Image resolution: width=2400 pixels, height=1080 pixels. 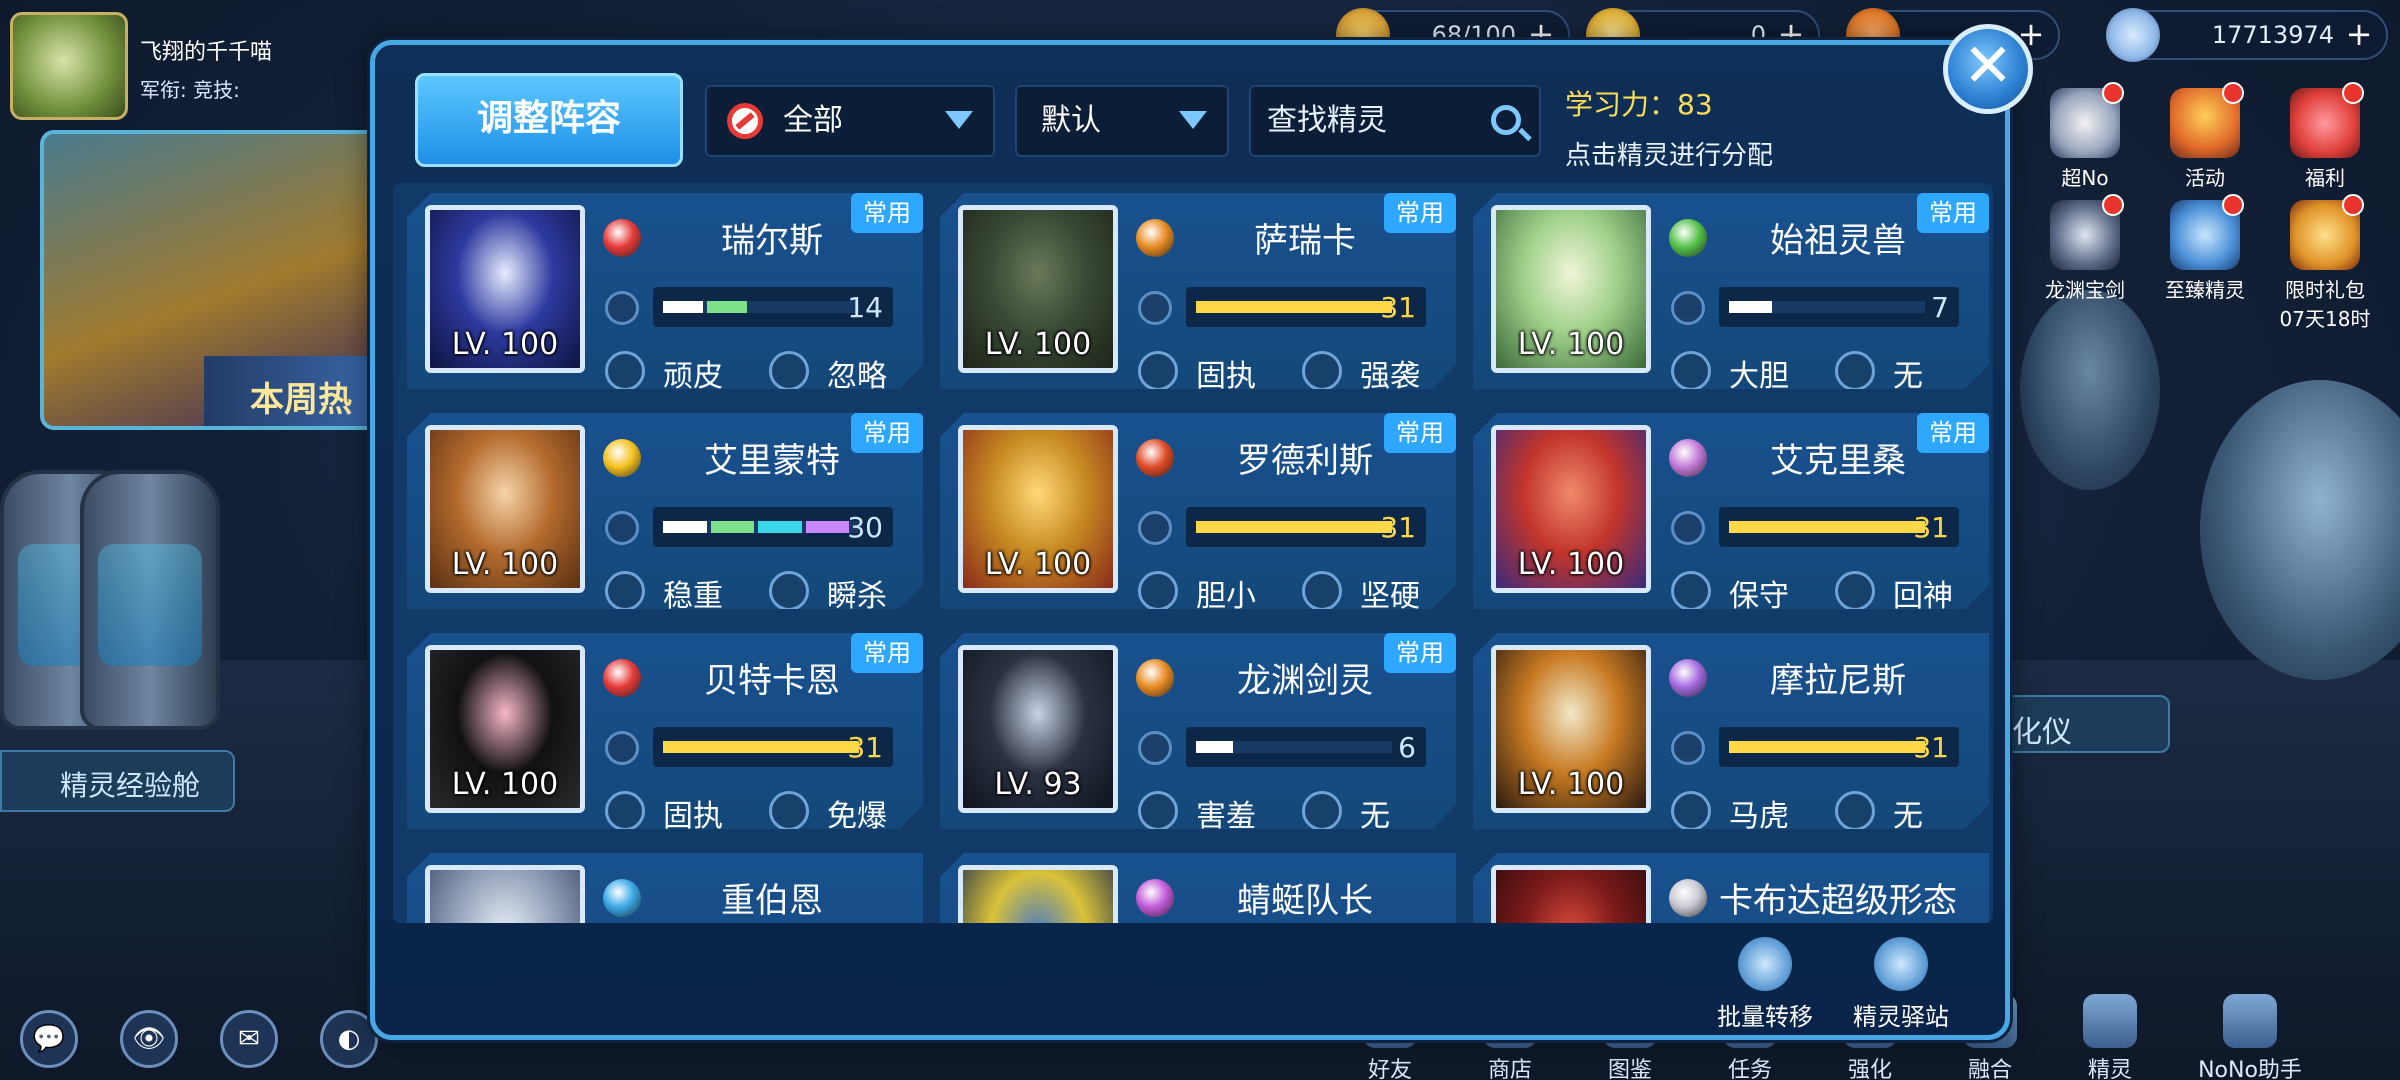 What do you see at coordinates (549, 120) in the screenshot?
I see `adjust-lineup-button: 调整阵容` at bounding box center [549, 120].